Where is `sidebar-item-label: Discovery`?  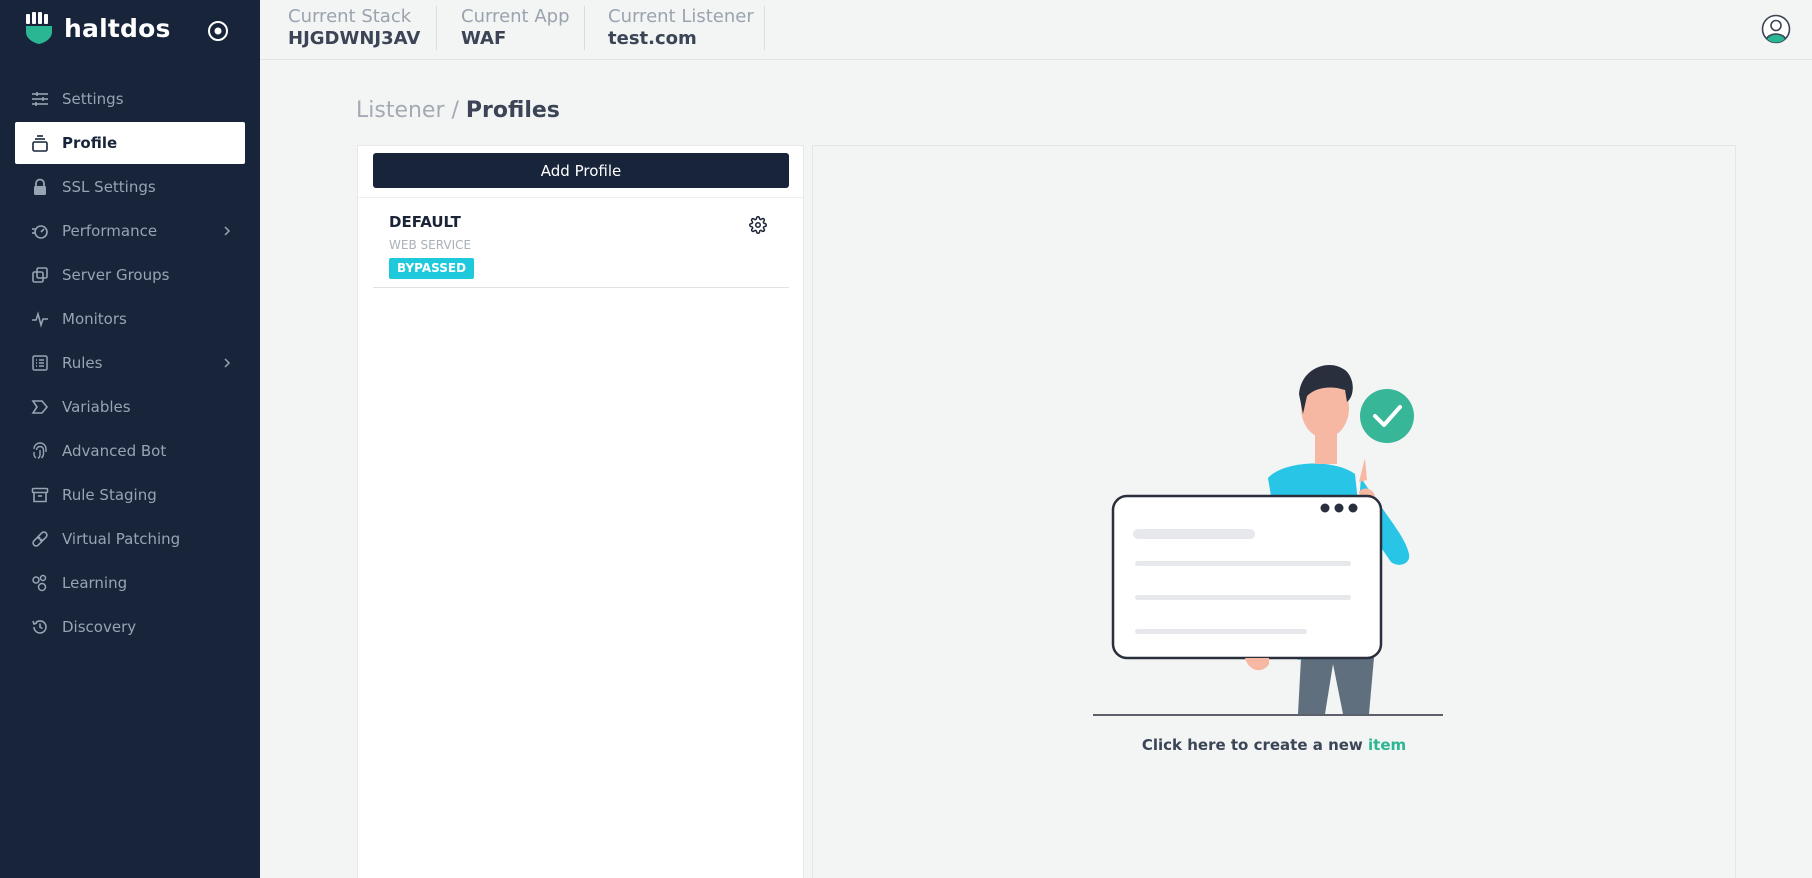
sidebar-item-label: Discovery is located at coordinates (99, 627).